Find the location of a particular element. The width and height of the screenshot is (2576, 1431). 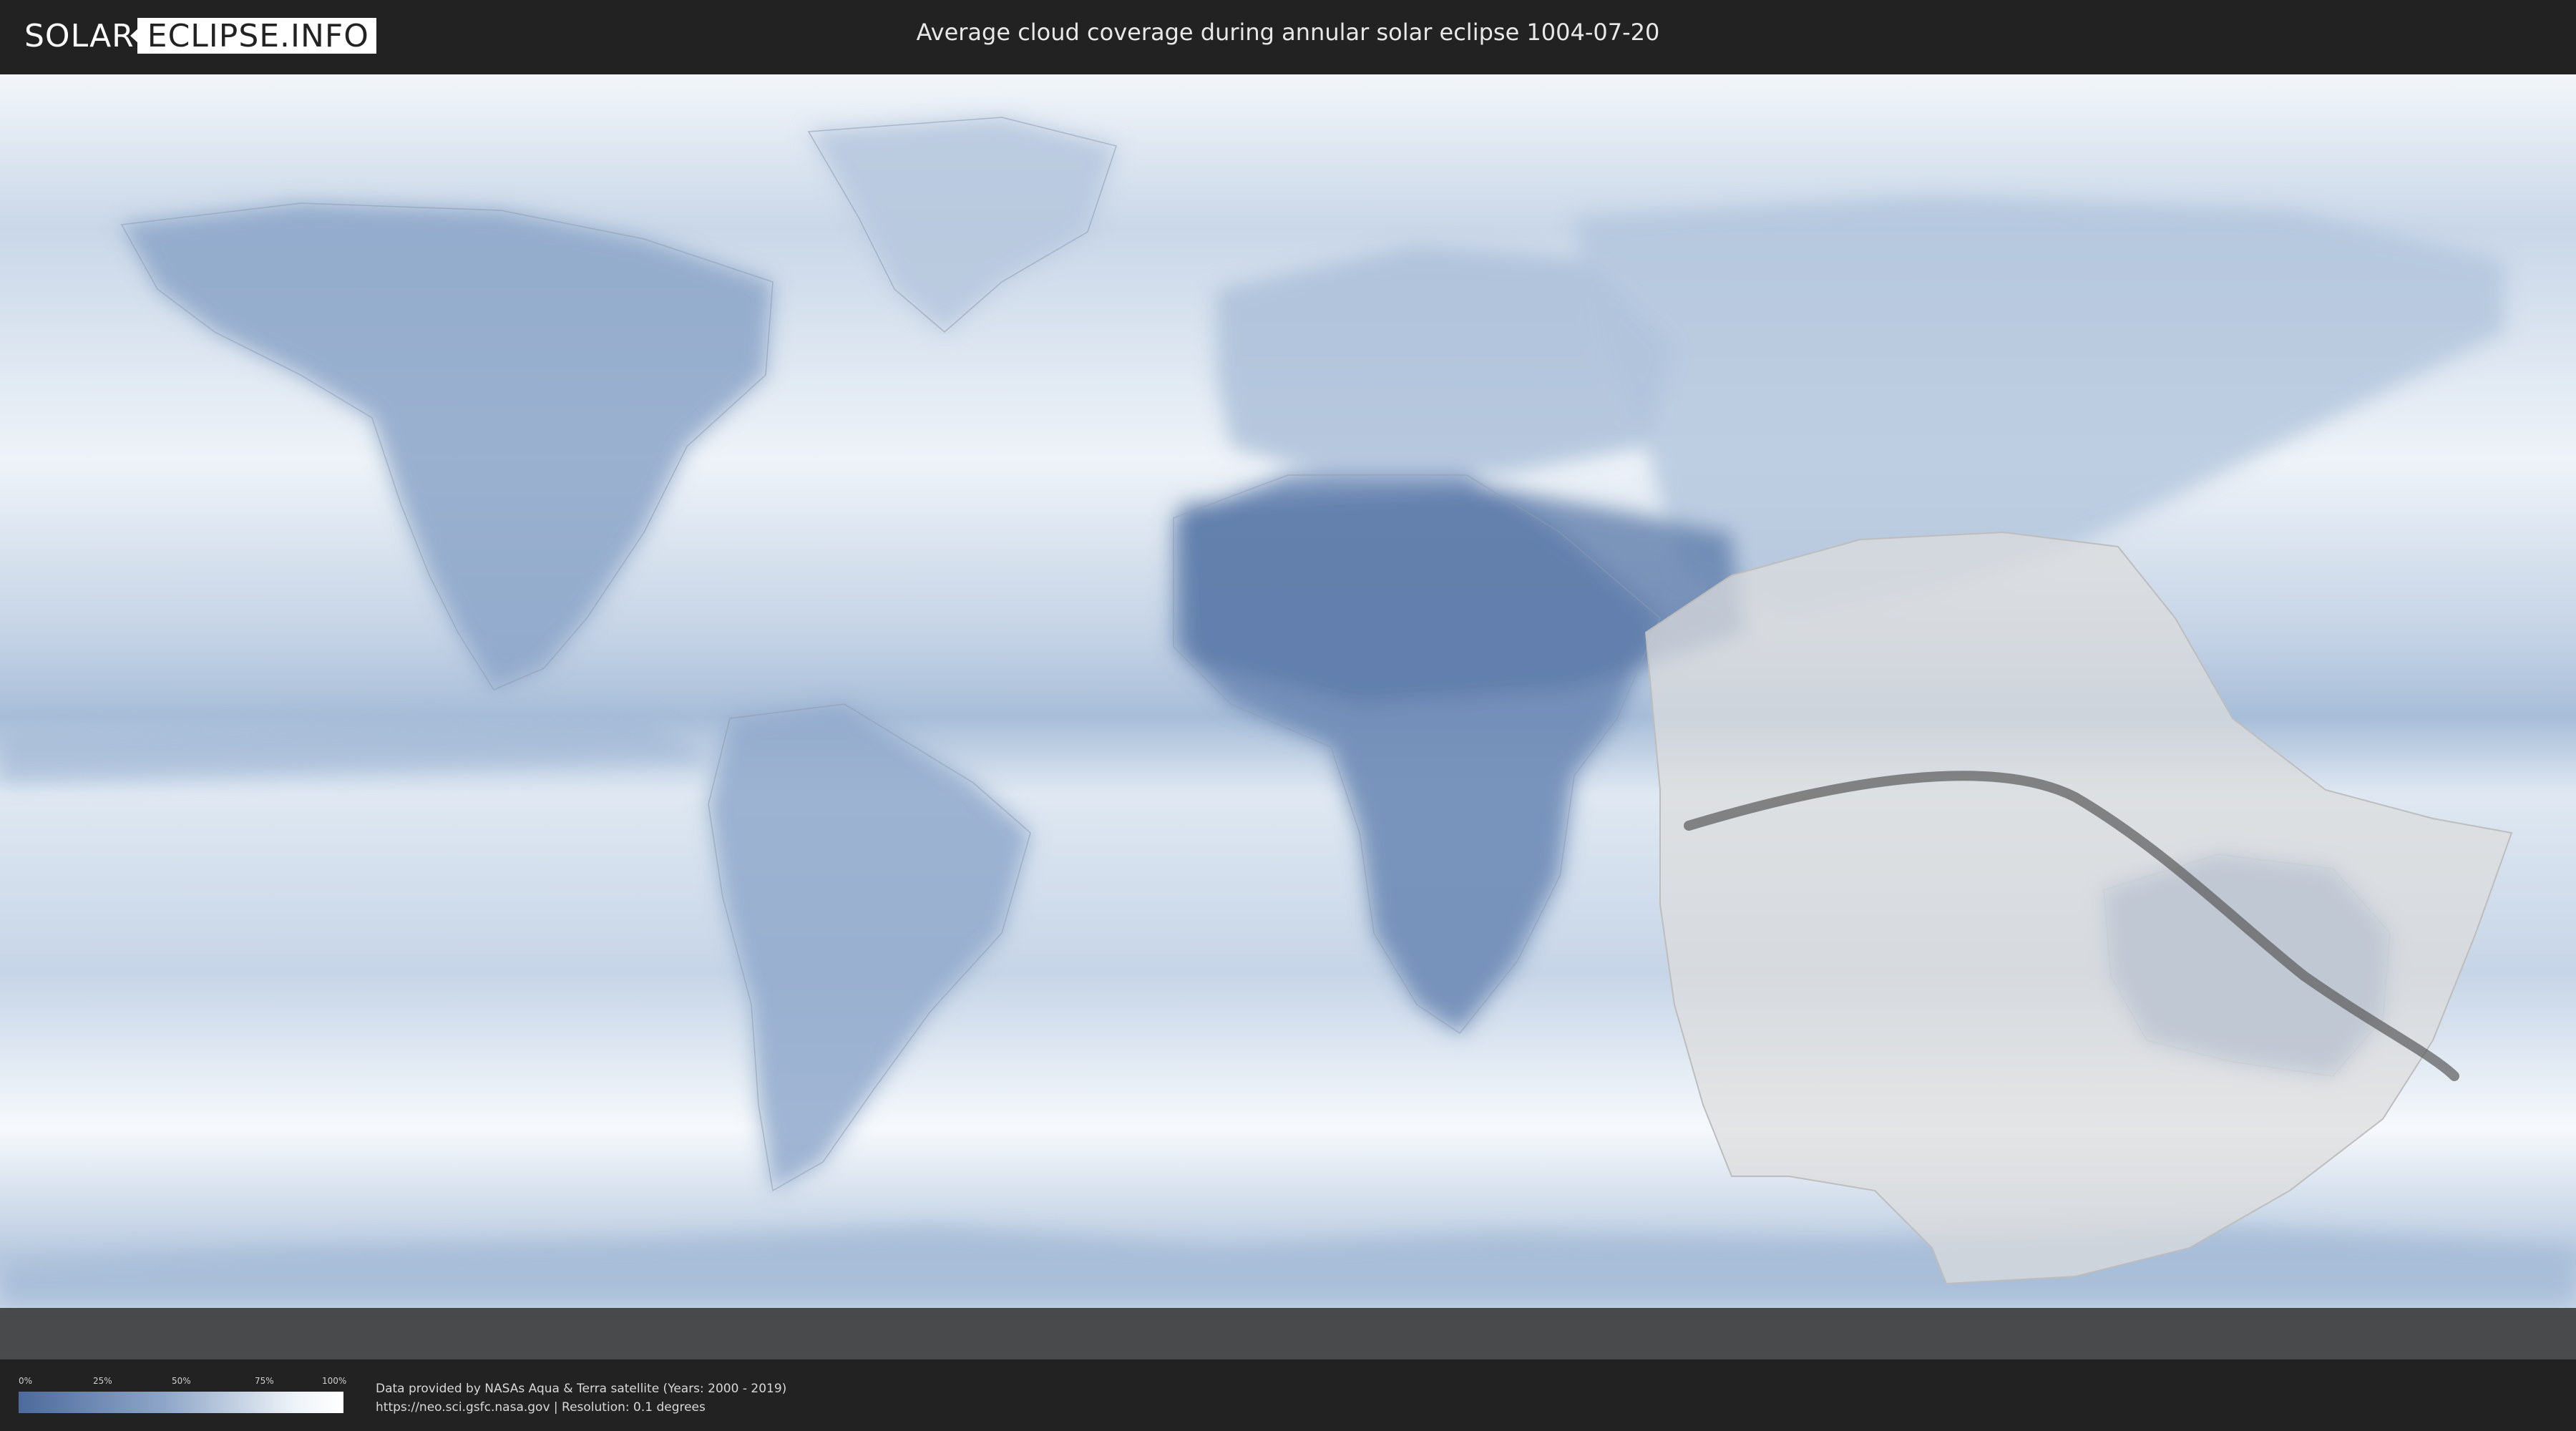

legend-tick-100: 100% is located at coordinates (334, 1381).